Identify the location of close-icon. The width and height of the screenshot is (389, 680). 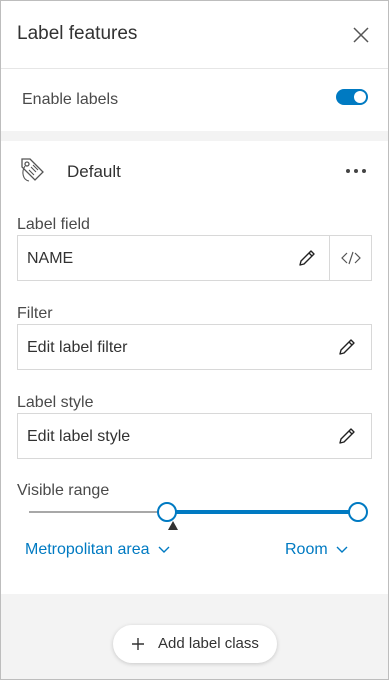
(361, 35).